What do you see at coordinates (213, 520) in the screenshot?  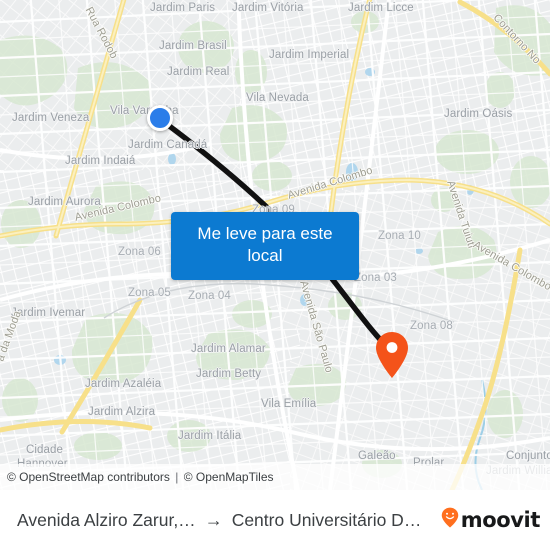 I see `arrow-right-icon: →` at bounding box center [213, 520].